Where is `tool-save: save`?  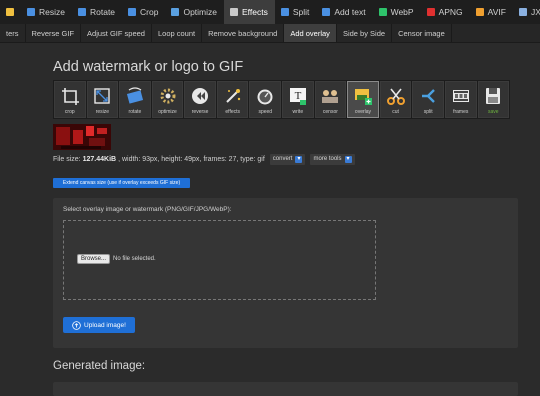
tool-save: save is located at coordinates (493, 99).